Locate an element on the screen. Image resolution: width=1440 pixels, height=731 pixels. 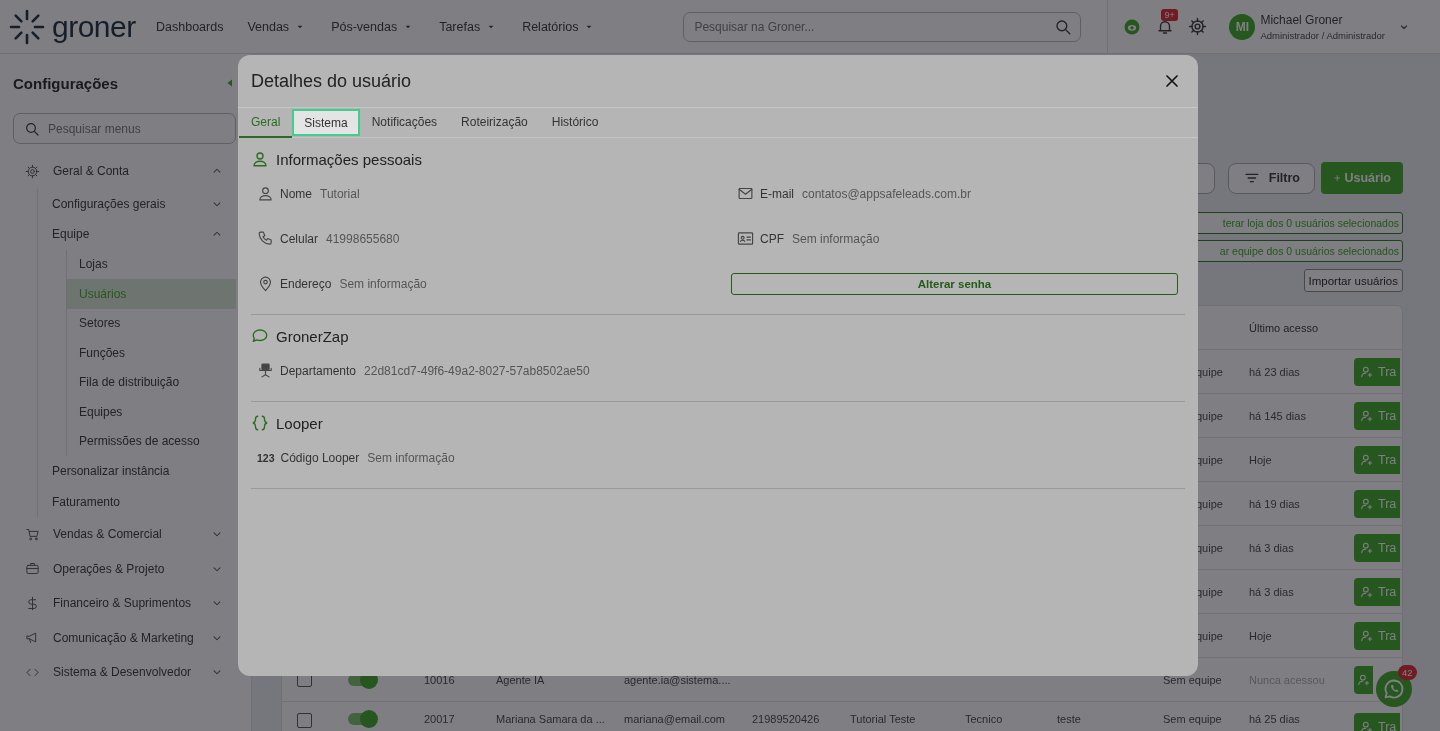
filter-button: Filtro is located at coordinates (1271, 178).